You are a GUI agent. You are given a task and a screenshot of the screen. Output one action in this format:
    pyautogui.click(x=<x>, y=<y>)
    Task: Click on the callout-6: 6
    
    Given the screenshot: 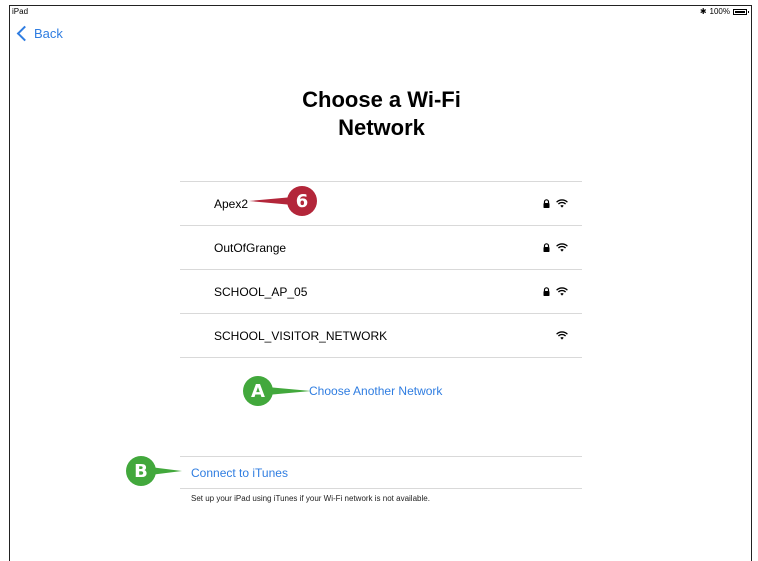 What is the action you would take?
    pyautogui.click(x=283, y=201)
    